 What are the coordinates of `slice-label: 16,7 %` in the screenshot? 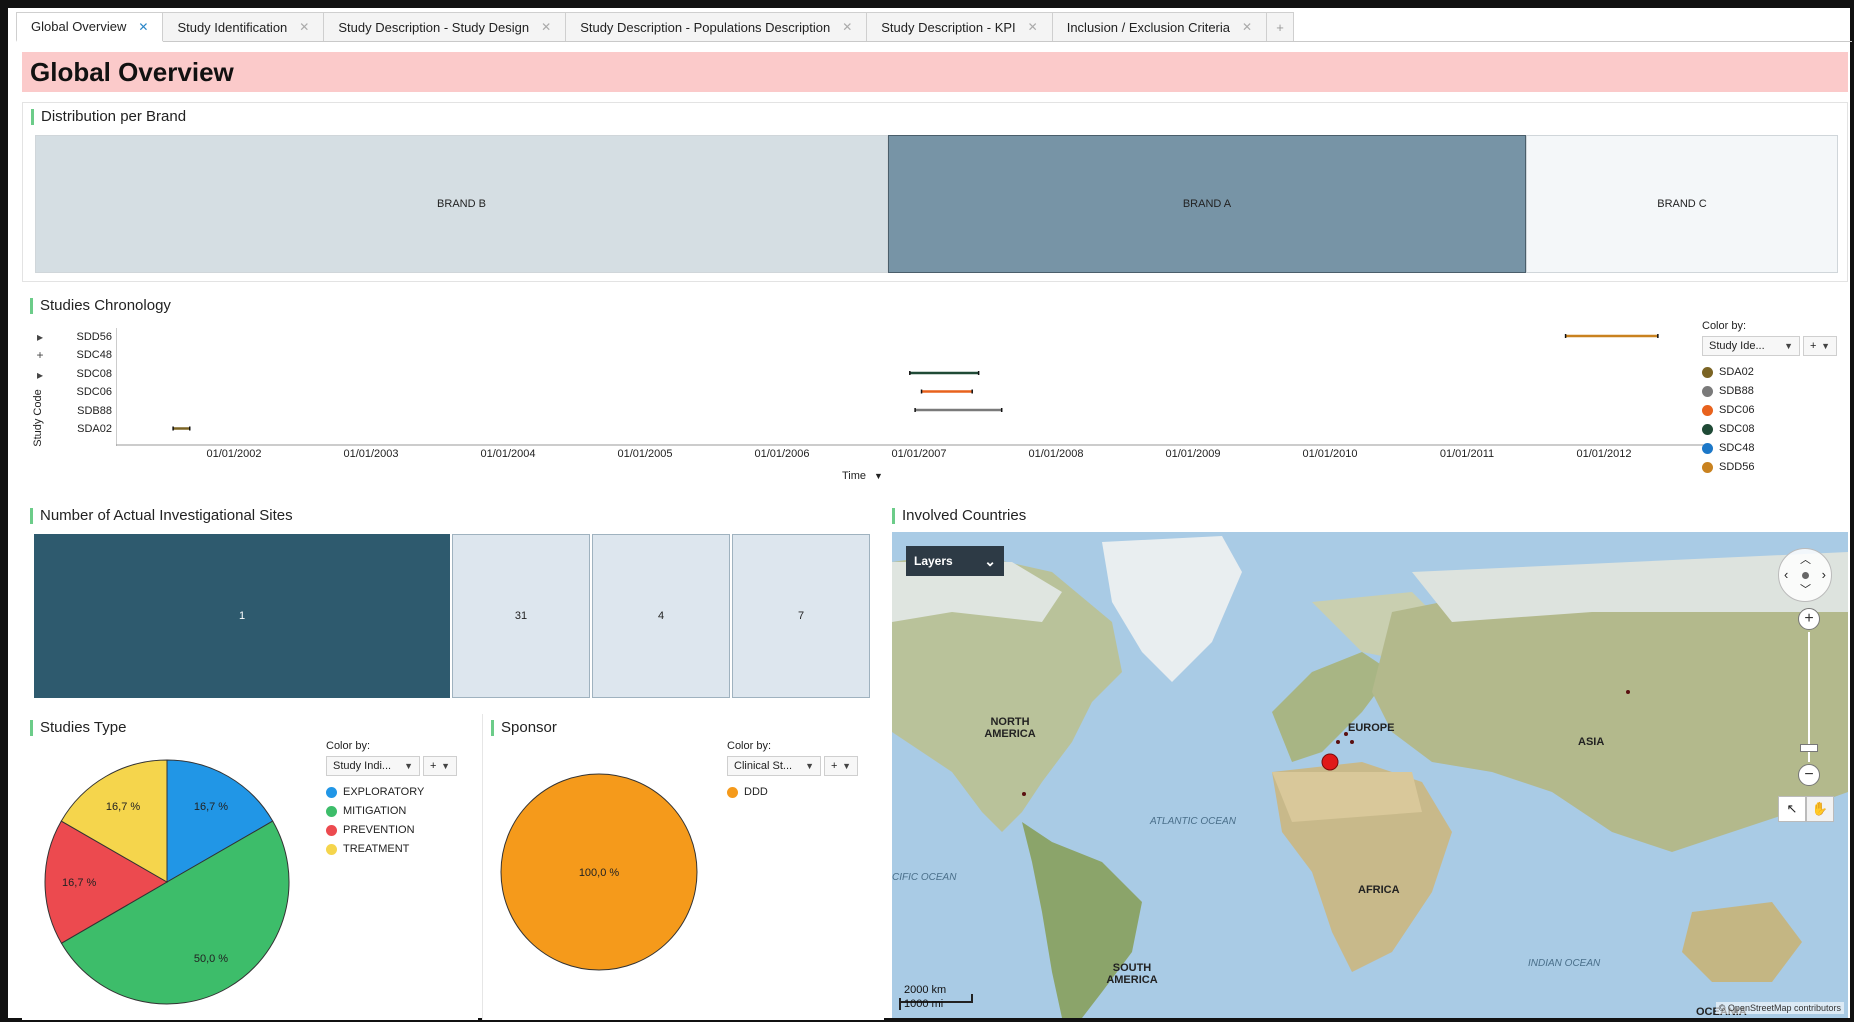 It's located at (123, 807).